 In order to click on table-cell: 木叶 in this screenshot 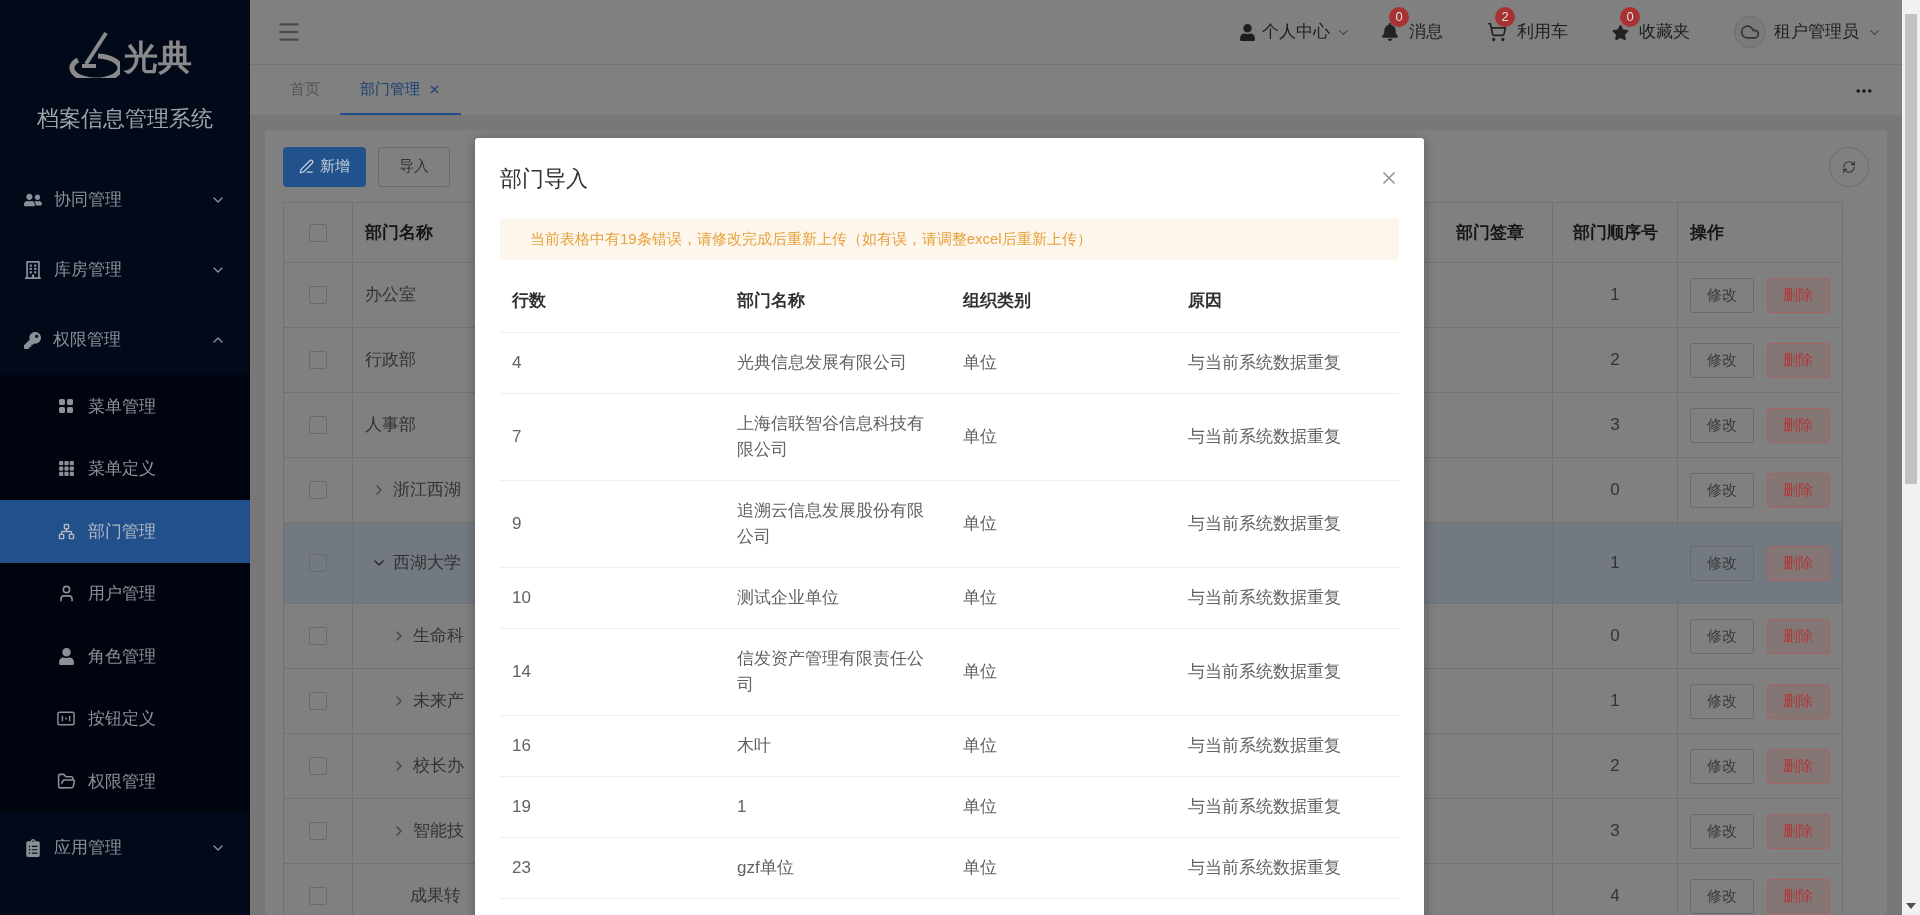, I will do `click(754, 745)`.